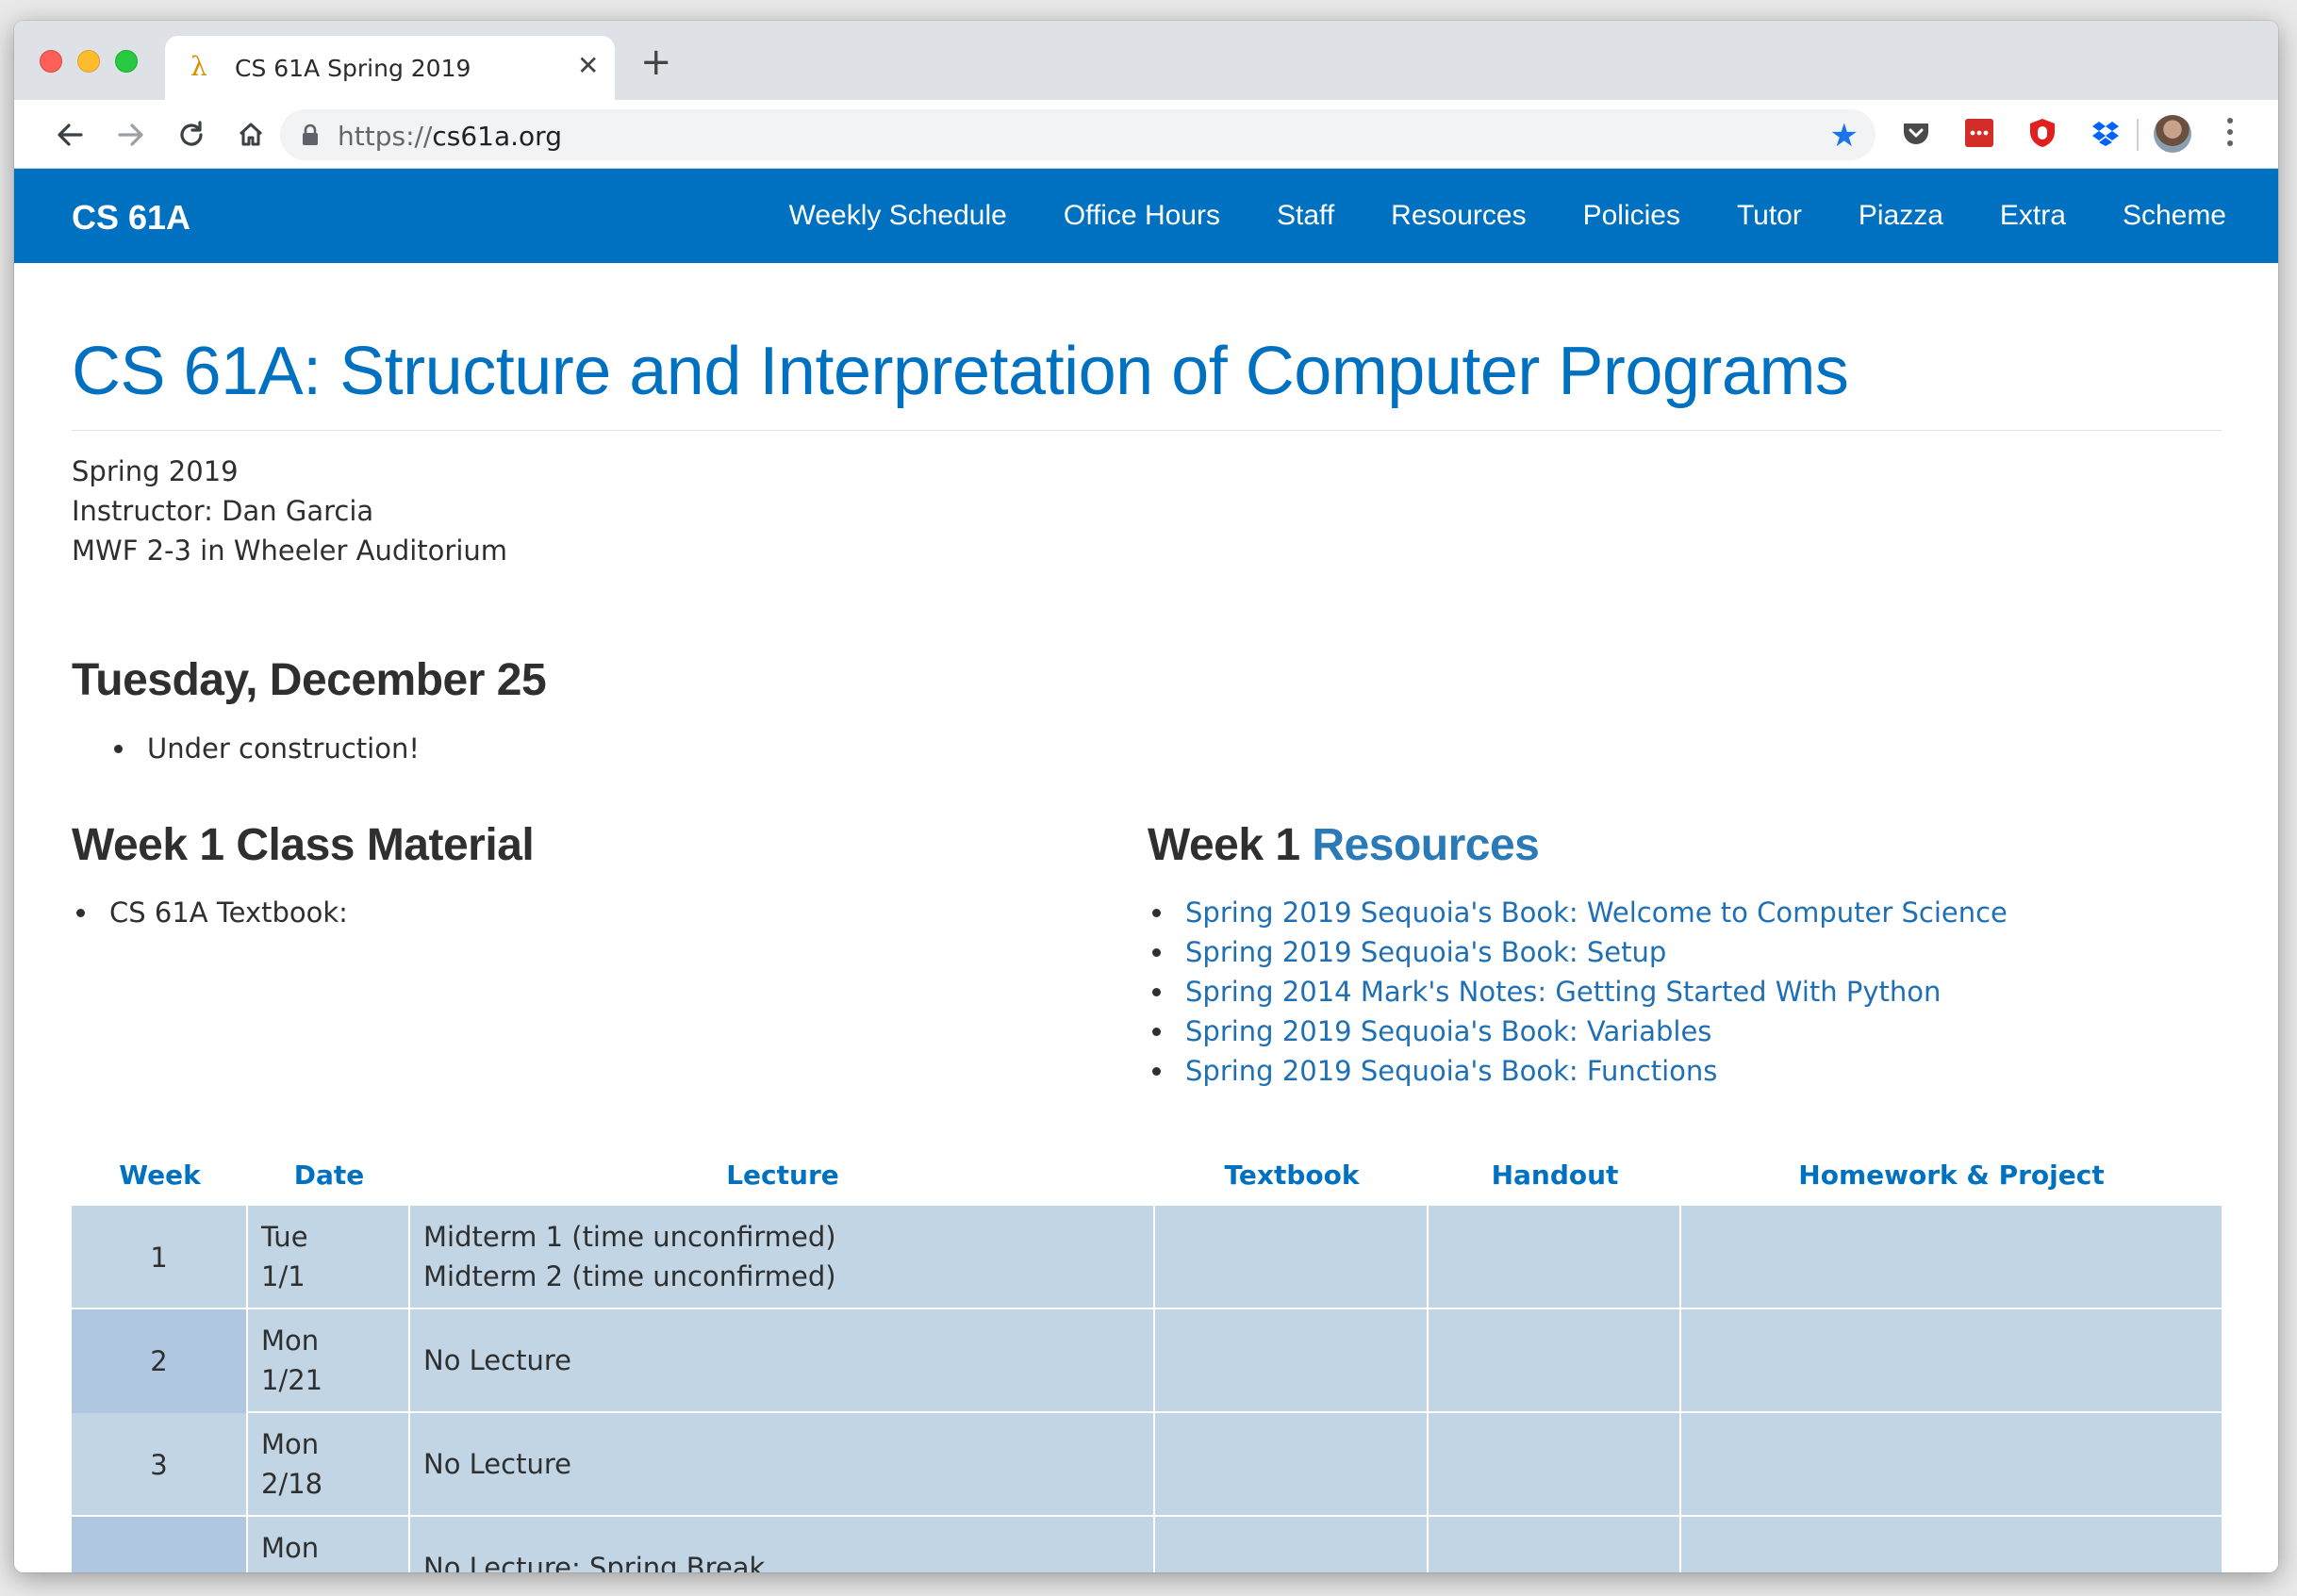 The image size is (2297, 1596). I want to click on nav-tutor: Tutor, so click(1769, 216).